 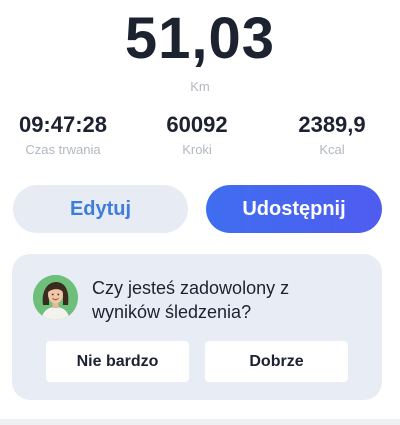 I want to click on distance-value: 51,03, so click(x=200, y=38).